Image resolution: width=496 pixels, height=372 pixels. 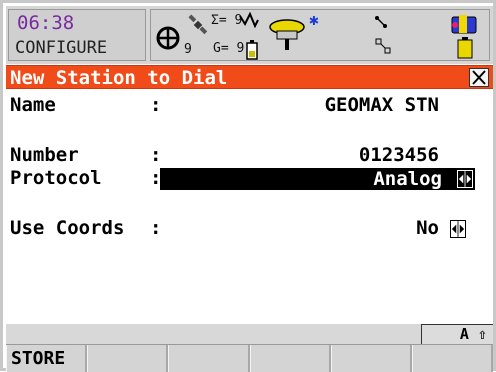 I want to click on f2-button, so click(x=128, y=358).